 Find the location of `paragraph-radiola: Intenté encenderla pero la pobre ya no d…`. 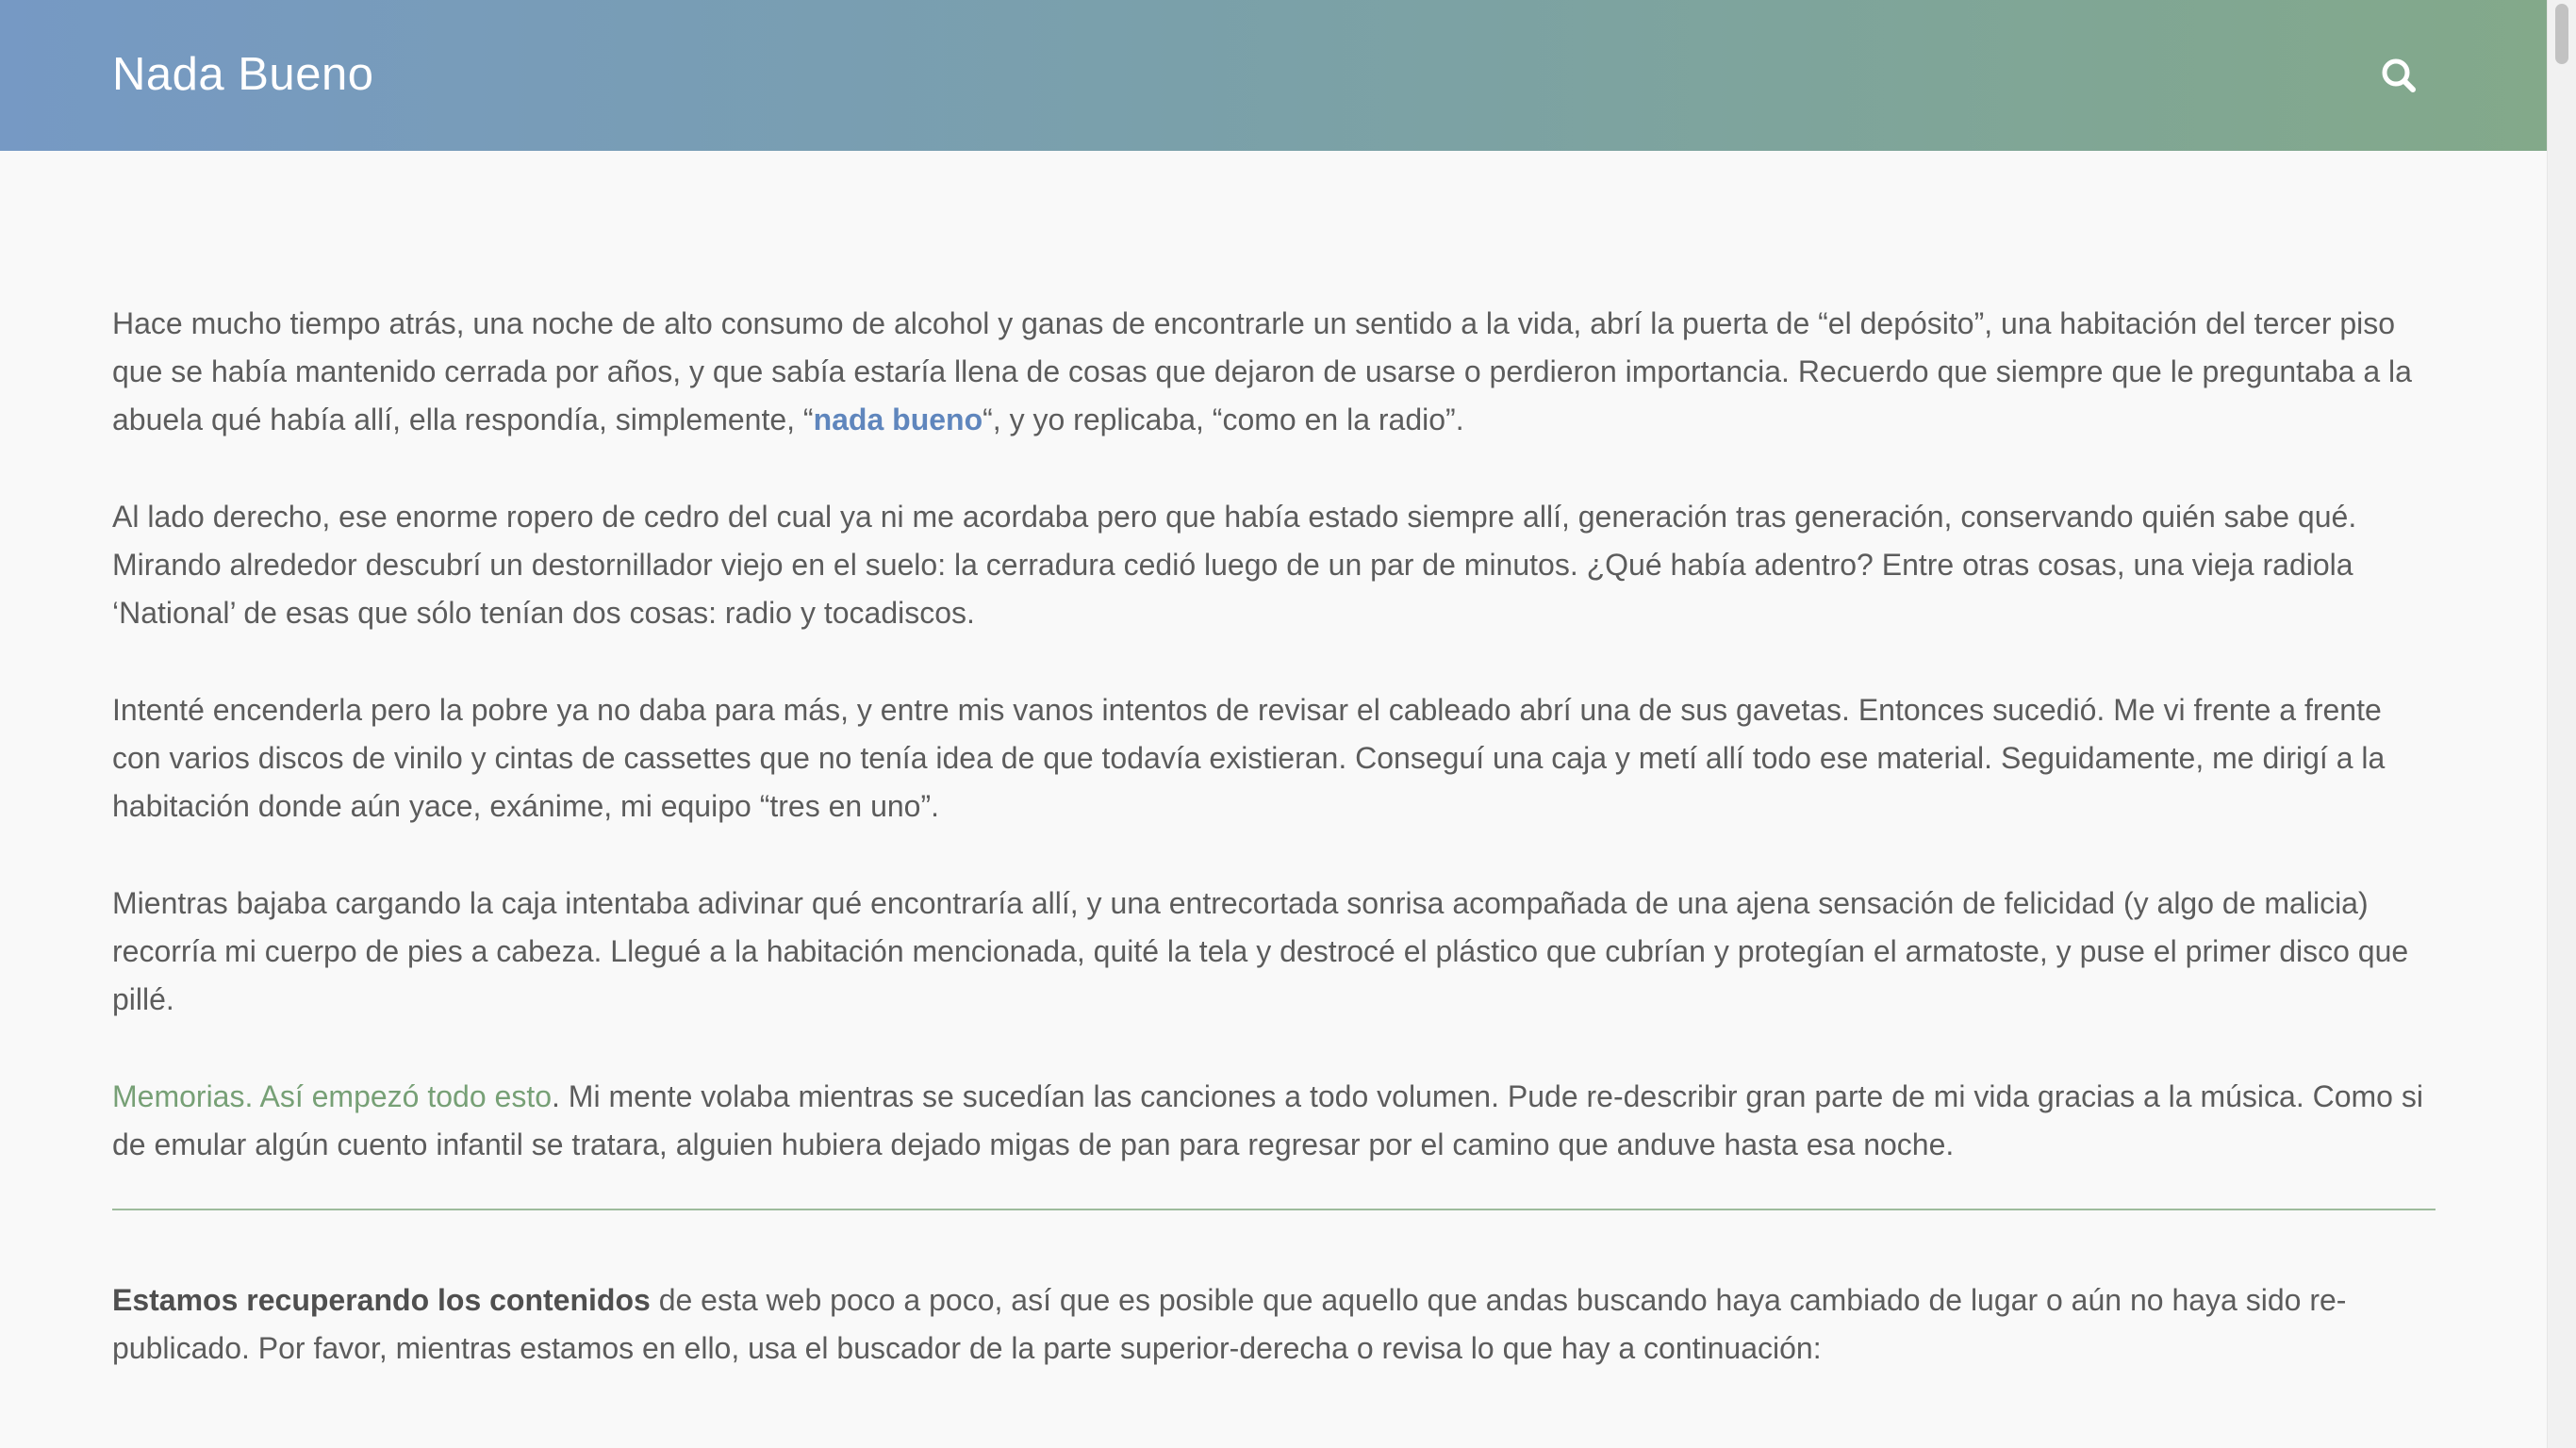

paragraph-radiola: Intenté encenderla pero la pobre ya no d… is located at coordinates (1249, 758).